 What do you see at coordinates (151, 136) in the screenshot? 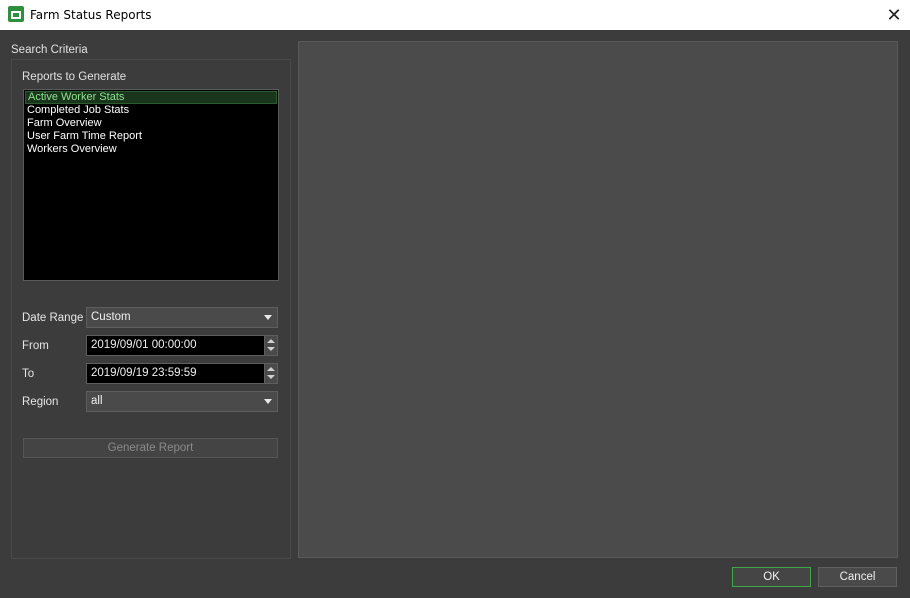
I see `report-item-user-farm-time-report: User Farm Time Report` at bounding box center [151, 136].